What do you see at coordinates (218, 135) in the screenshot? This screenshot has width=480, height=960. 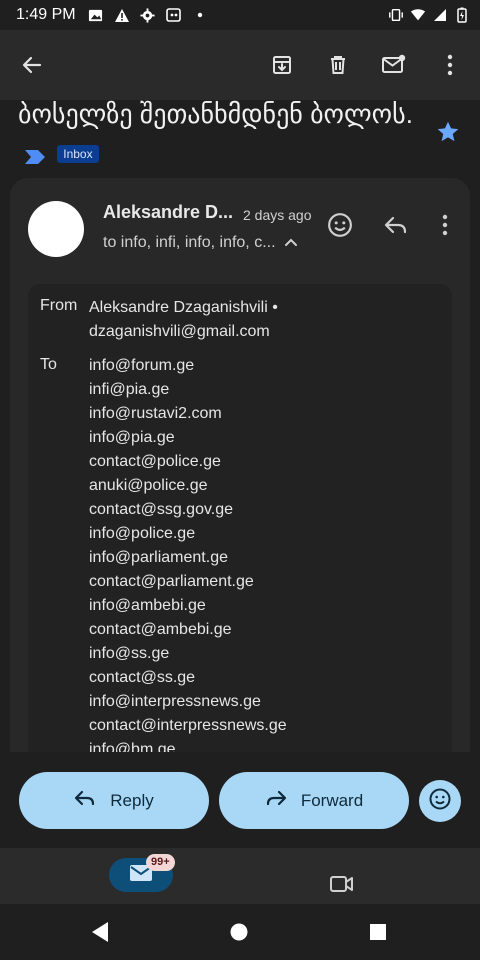 I see `email-subject: ბოსელზე შეთანხმდნენ ბოლოს. Inbox` at bounding box center [218, 135].